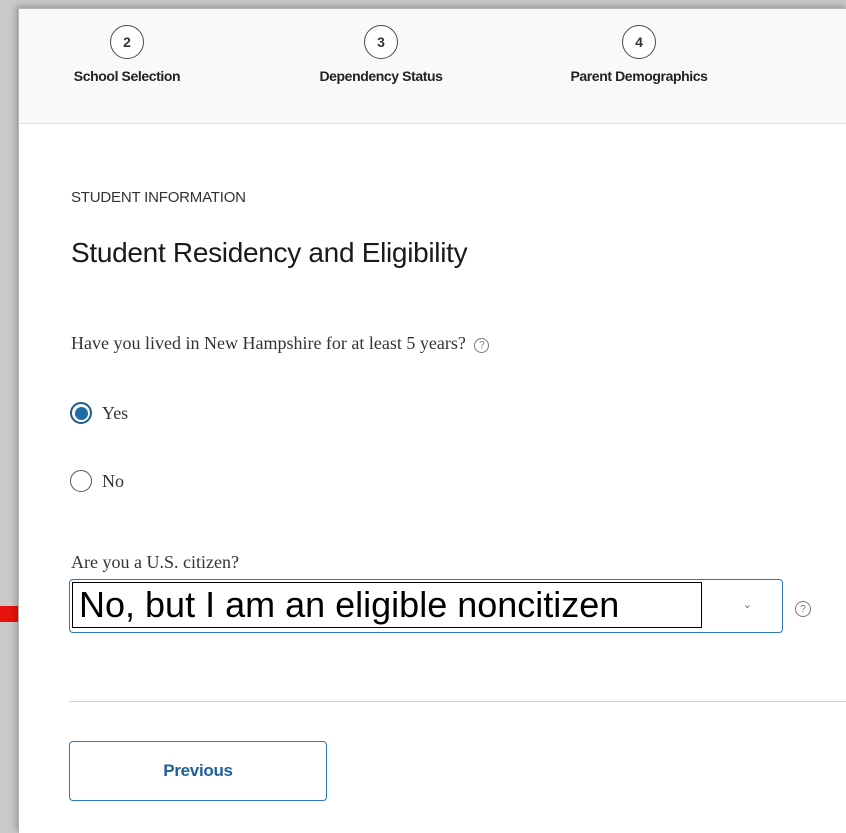 The height and width of the screenshot is (833, 846). Describe the element at coordinates (155, 562) in the screenshot. I see `citizenship-question-label: Are you a U.S. citizen?` at that location.